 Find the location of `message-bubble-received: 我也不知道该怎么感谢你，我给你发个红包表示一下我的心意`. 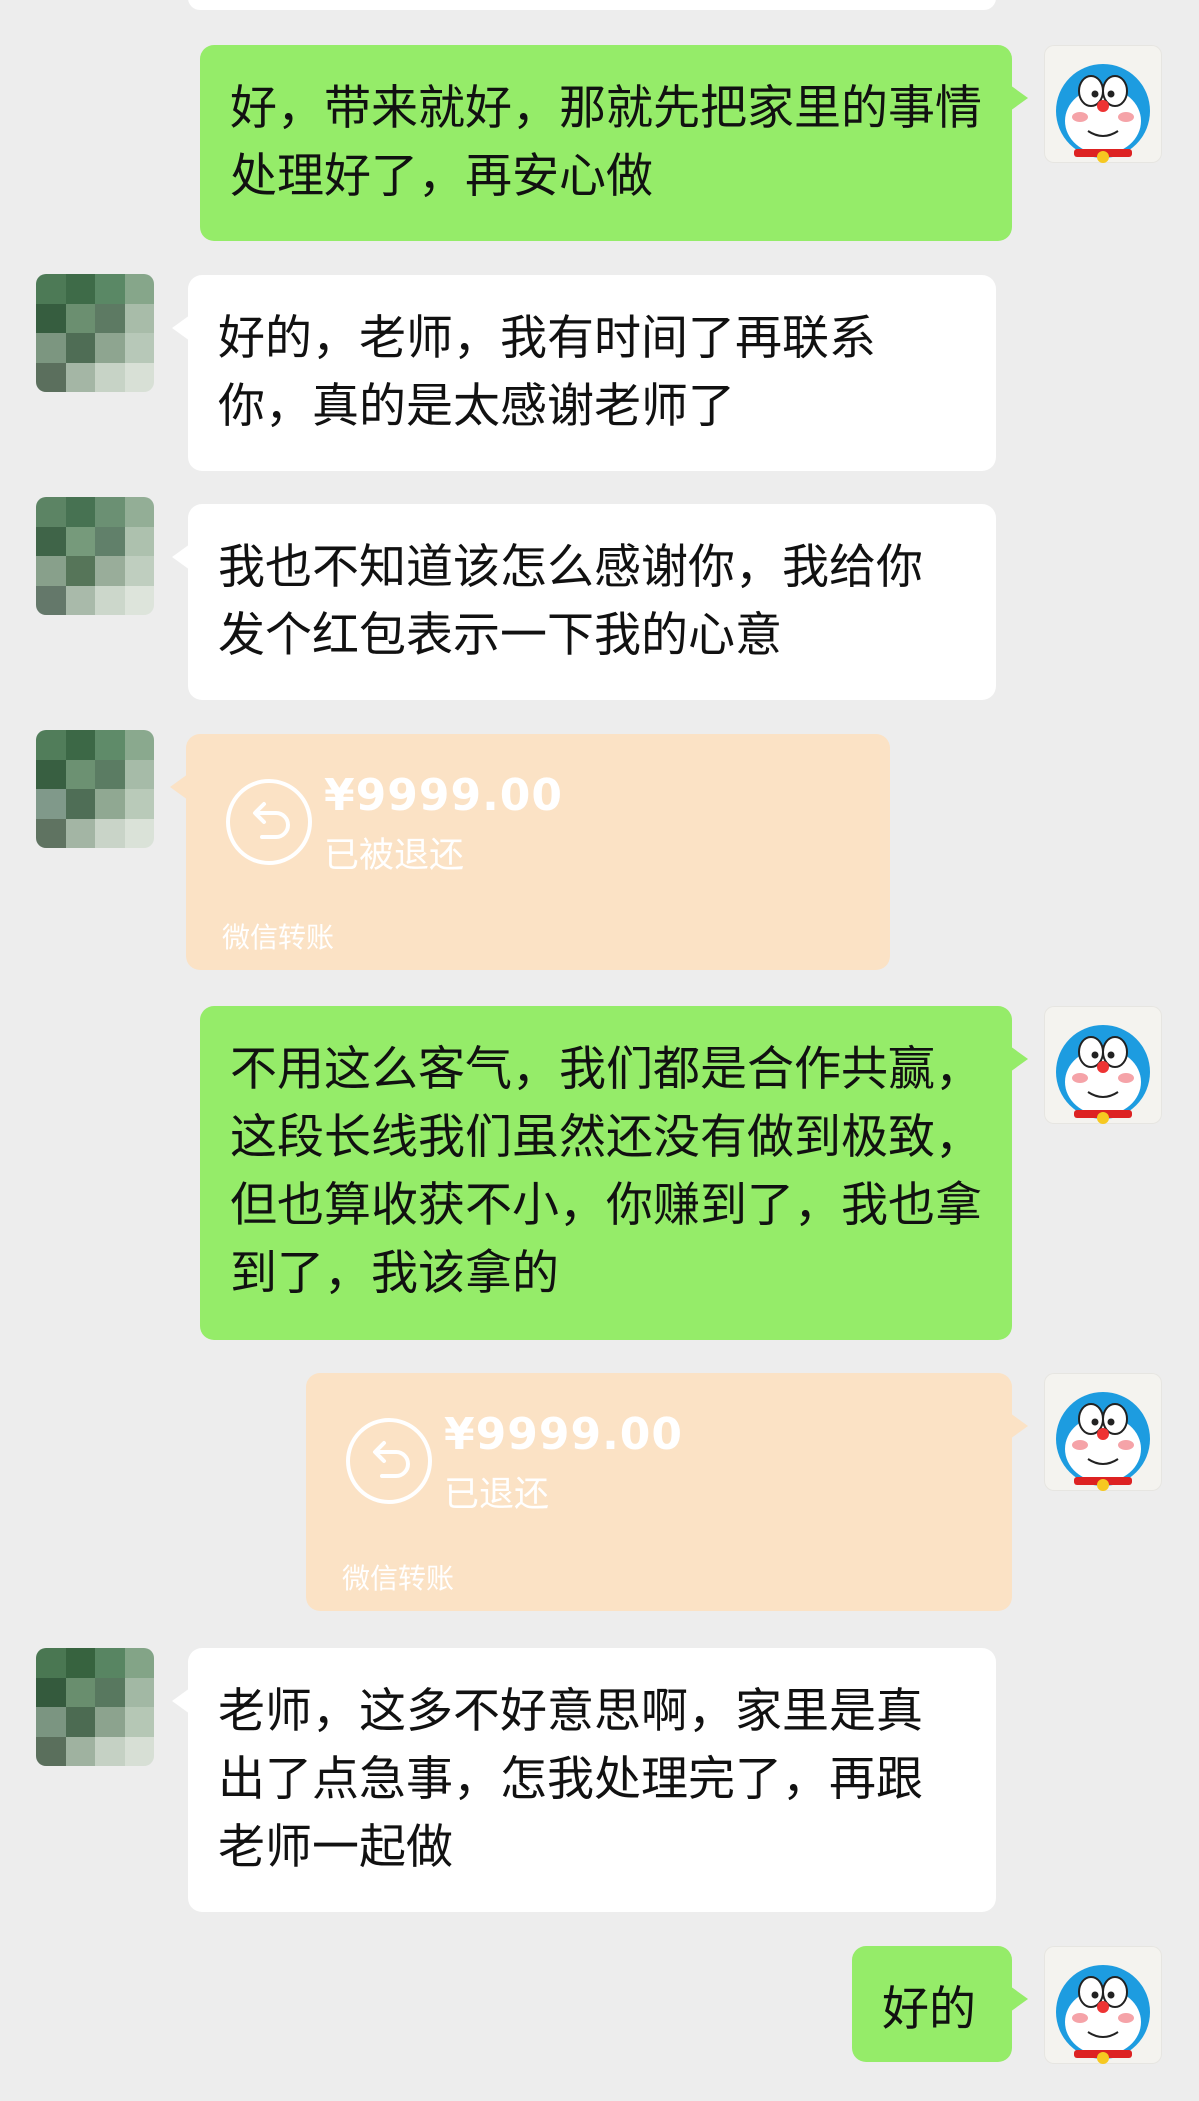

message-bubble-received: 我也不知道该怎么感谢你，我给你发个红包表示一下我的心意 is located at coordinates (584, 602).